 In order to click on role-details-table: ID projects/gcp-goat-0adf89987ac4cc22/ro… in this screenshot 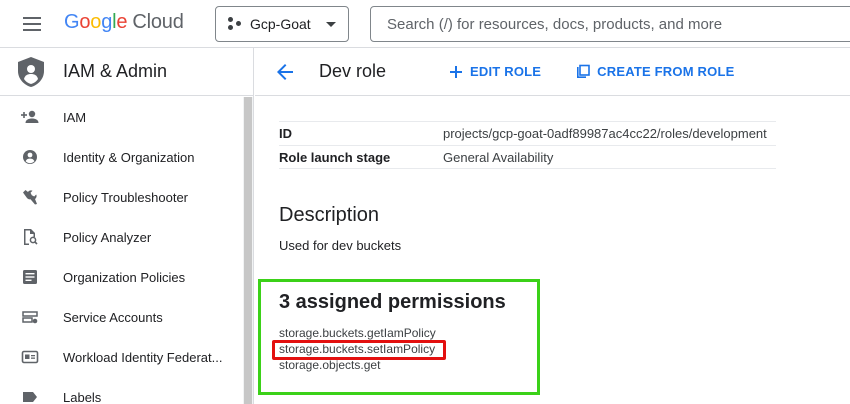, I will do `click(527, 145)`.